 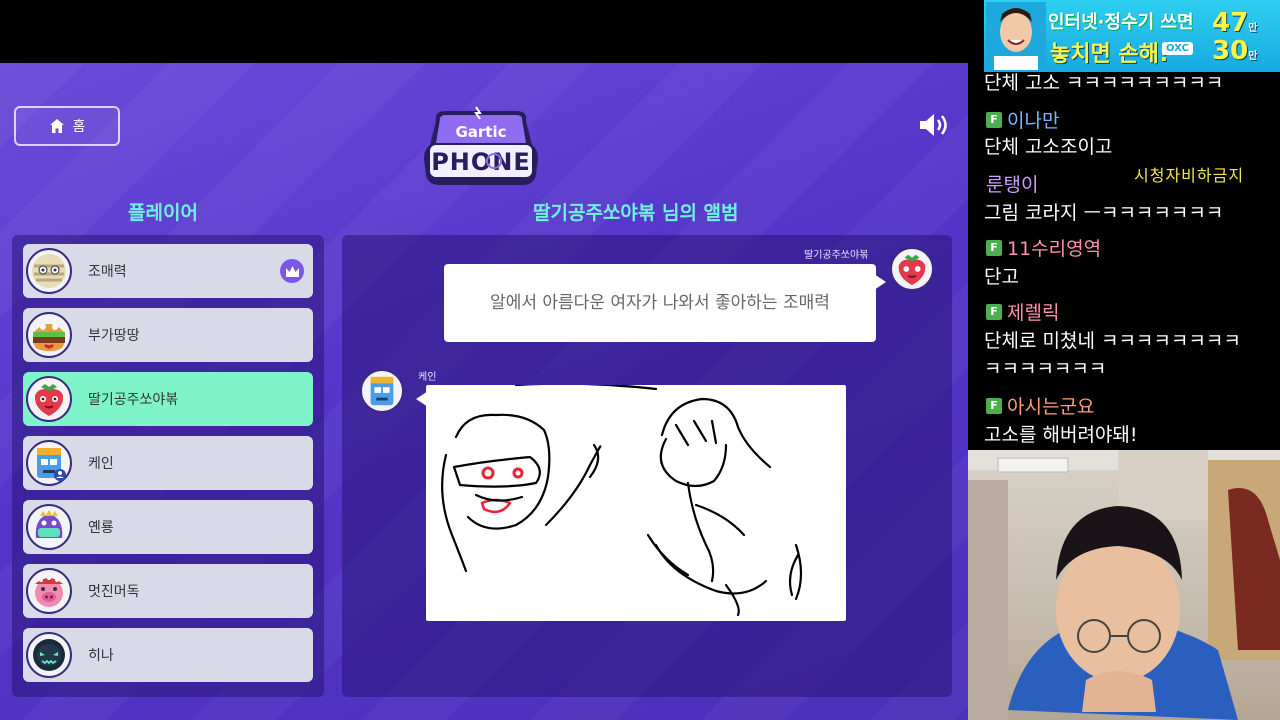 I want to click on chat-username: F 이나만, so click(x=1022, y=119).